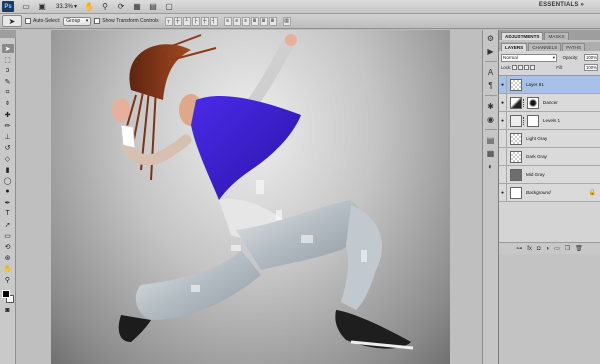 Image resolution: width=600 pixels, height=364 pixels. Describe the element at coordinates (204, 21) in the screenshot. I see `align-hcenter-icon: ┼` at that location.